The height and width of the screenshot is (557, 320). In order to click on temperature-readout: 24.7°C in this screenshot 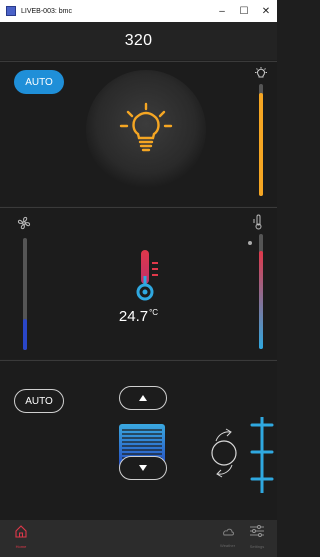, I will do `click(138, 316)`.